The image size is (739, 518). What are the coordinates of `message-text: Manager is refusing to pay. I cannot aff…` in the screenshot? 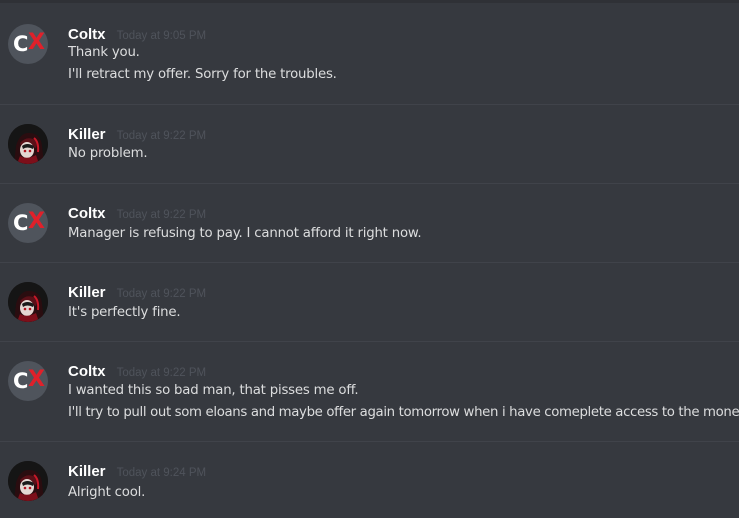 It's located at (245, 233).